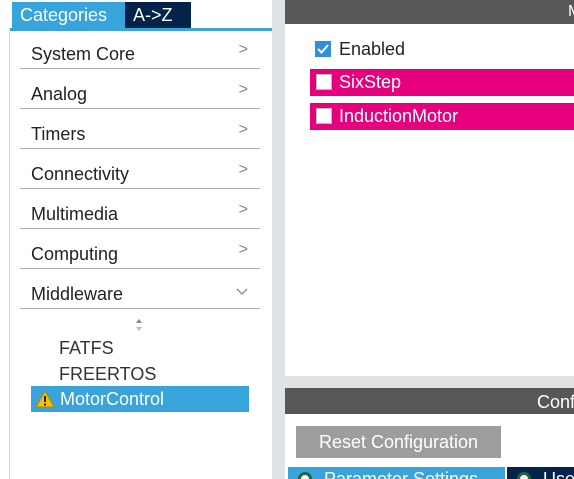  Describe the element at coordinates (112, 399) in the screenshot. I see `middleware-item-label: MotorControl` at that location.